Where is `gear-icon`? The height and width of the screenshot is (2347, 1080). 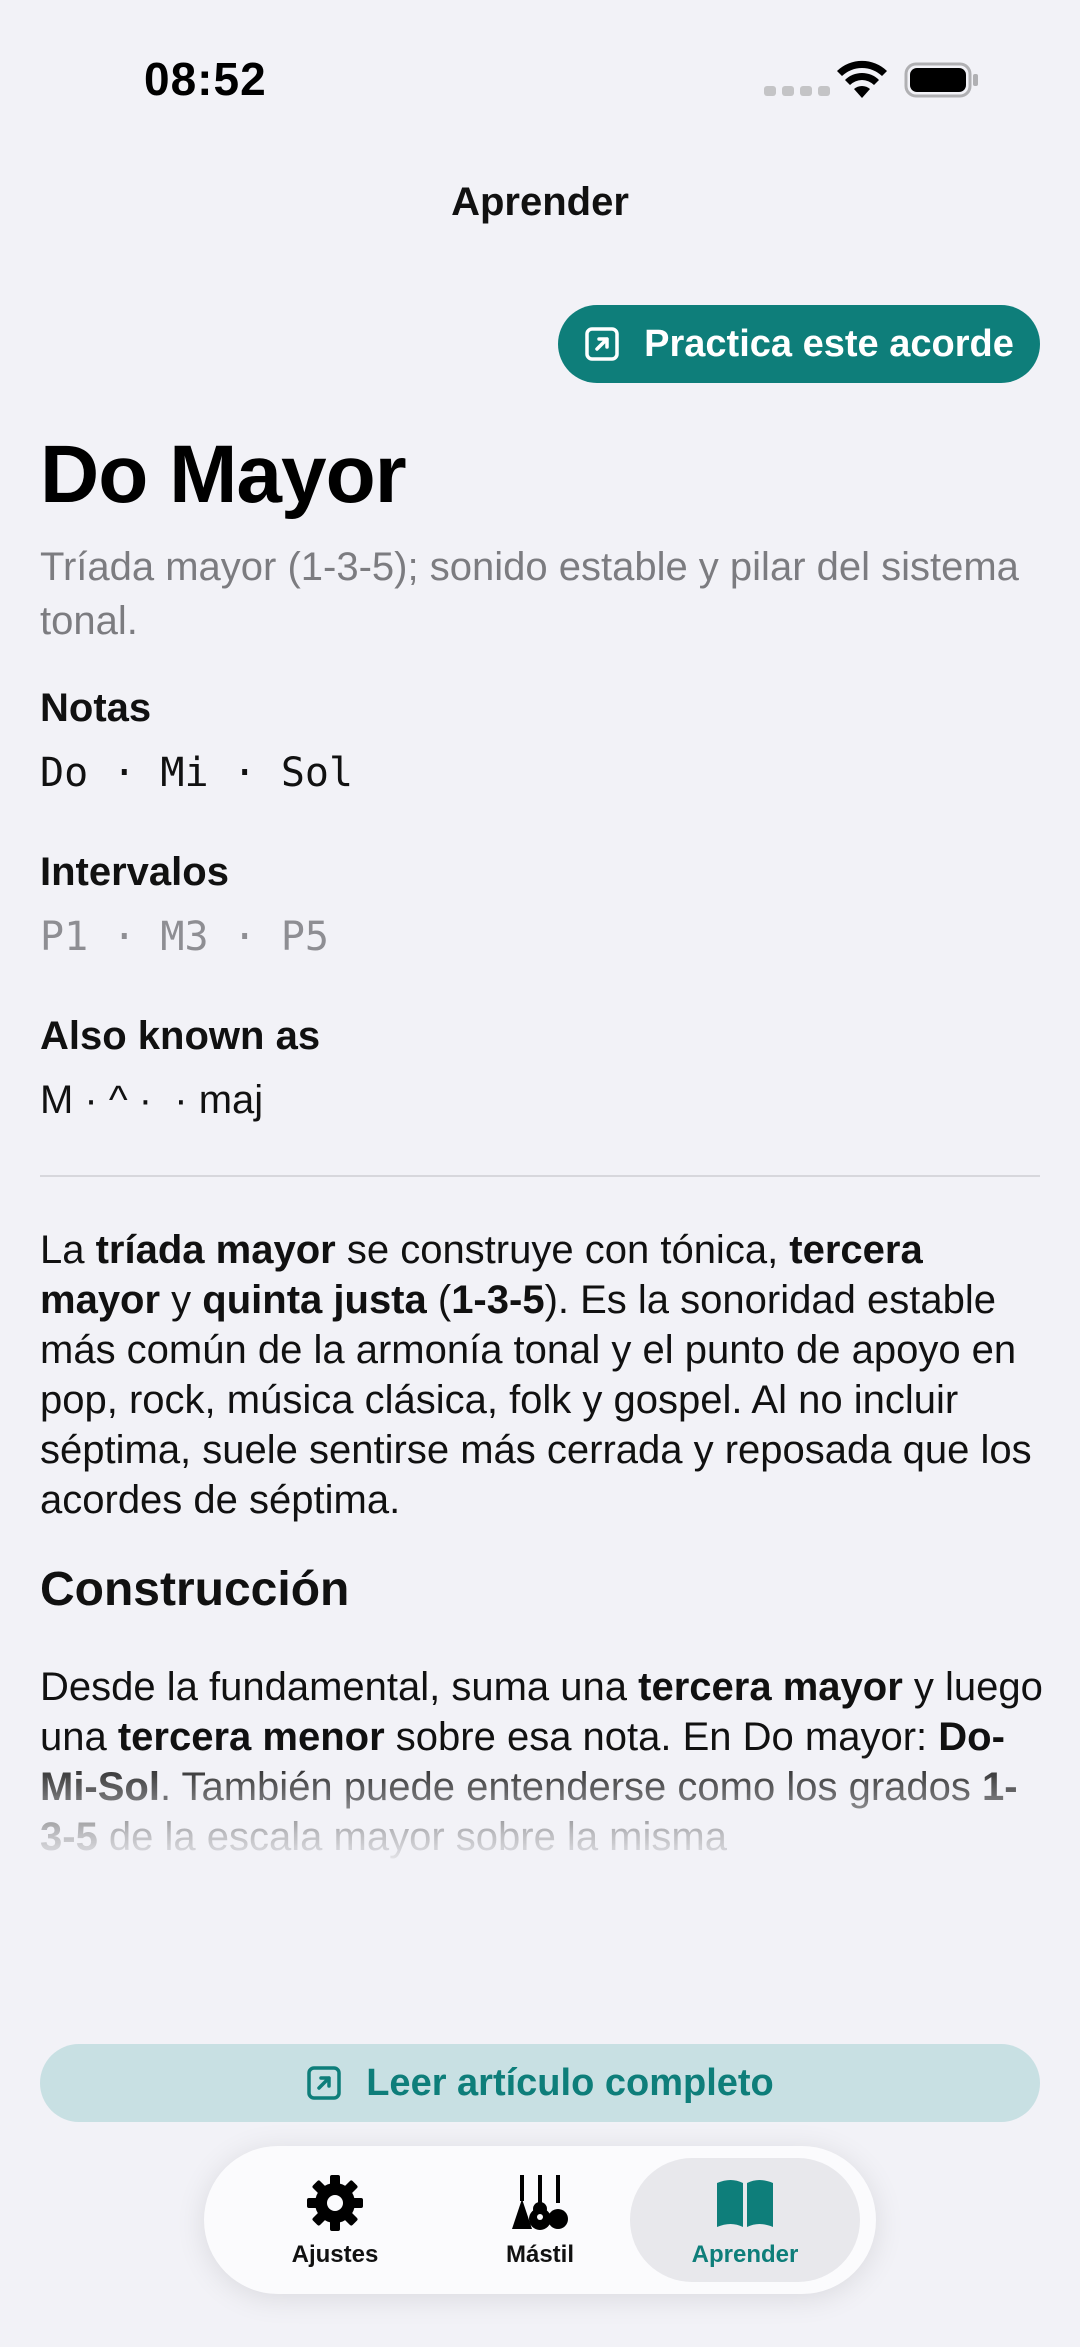 gear-icon is located at coordinates (335, 2203).